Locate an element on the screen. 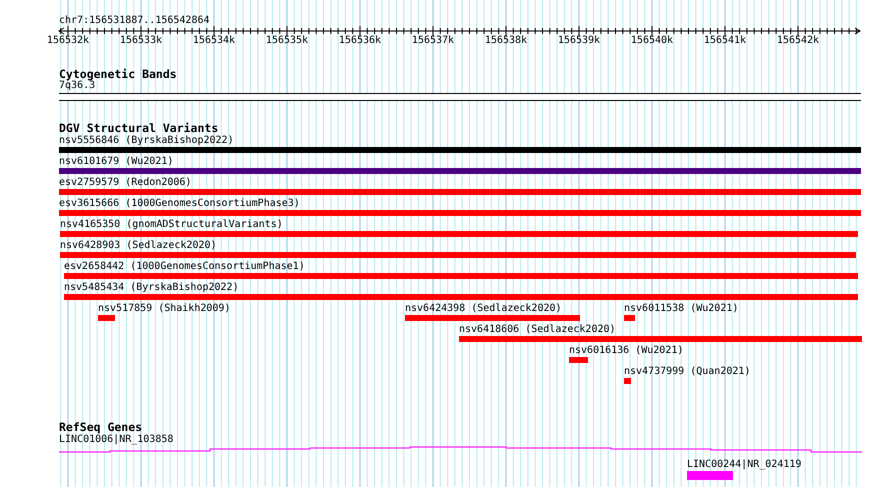  ruler-tick-label: 156535k is located at coordinates (287, 41).